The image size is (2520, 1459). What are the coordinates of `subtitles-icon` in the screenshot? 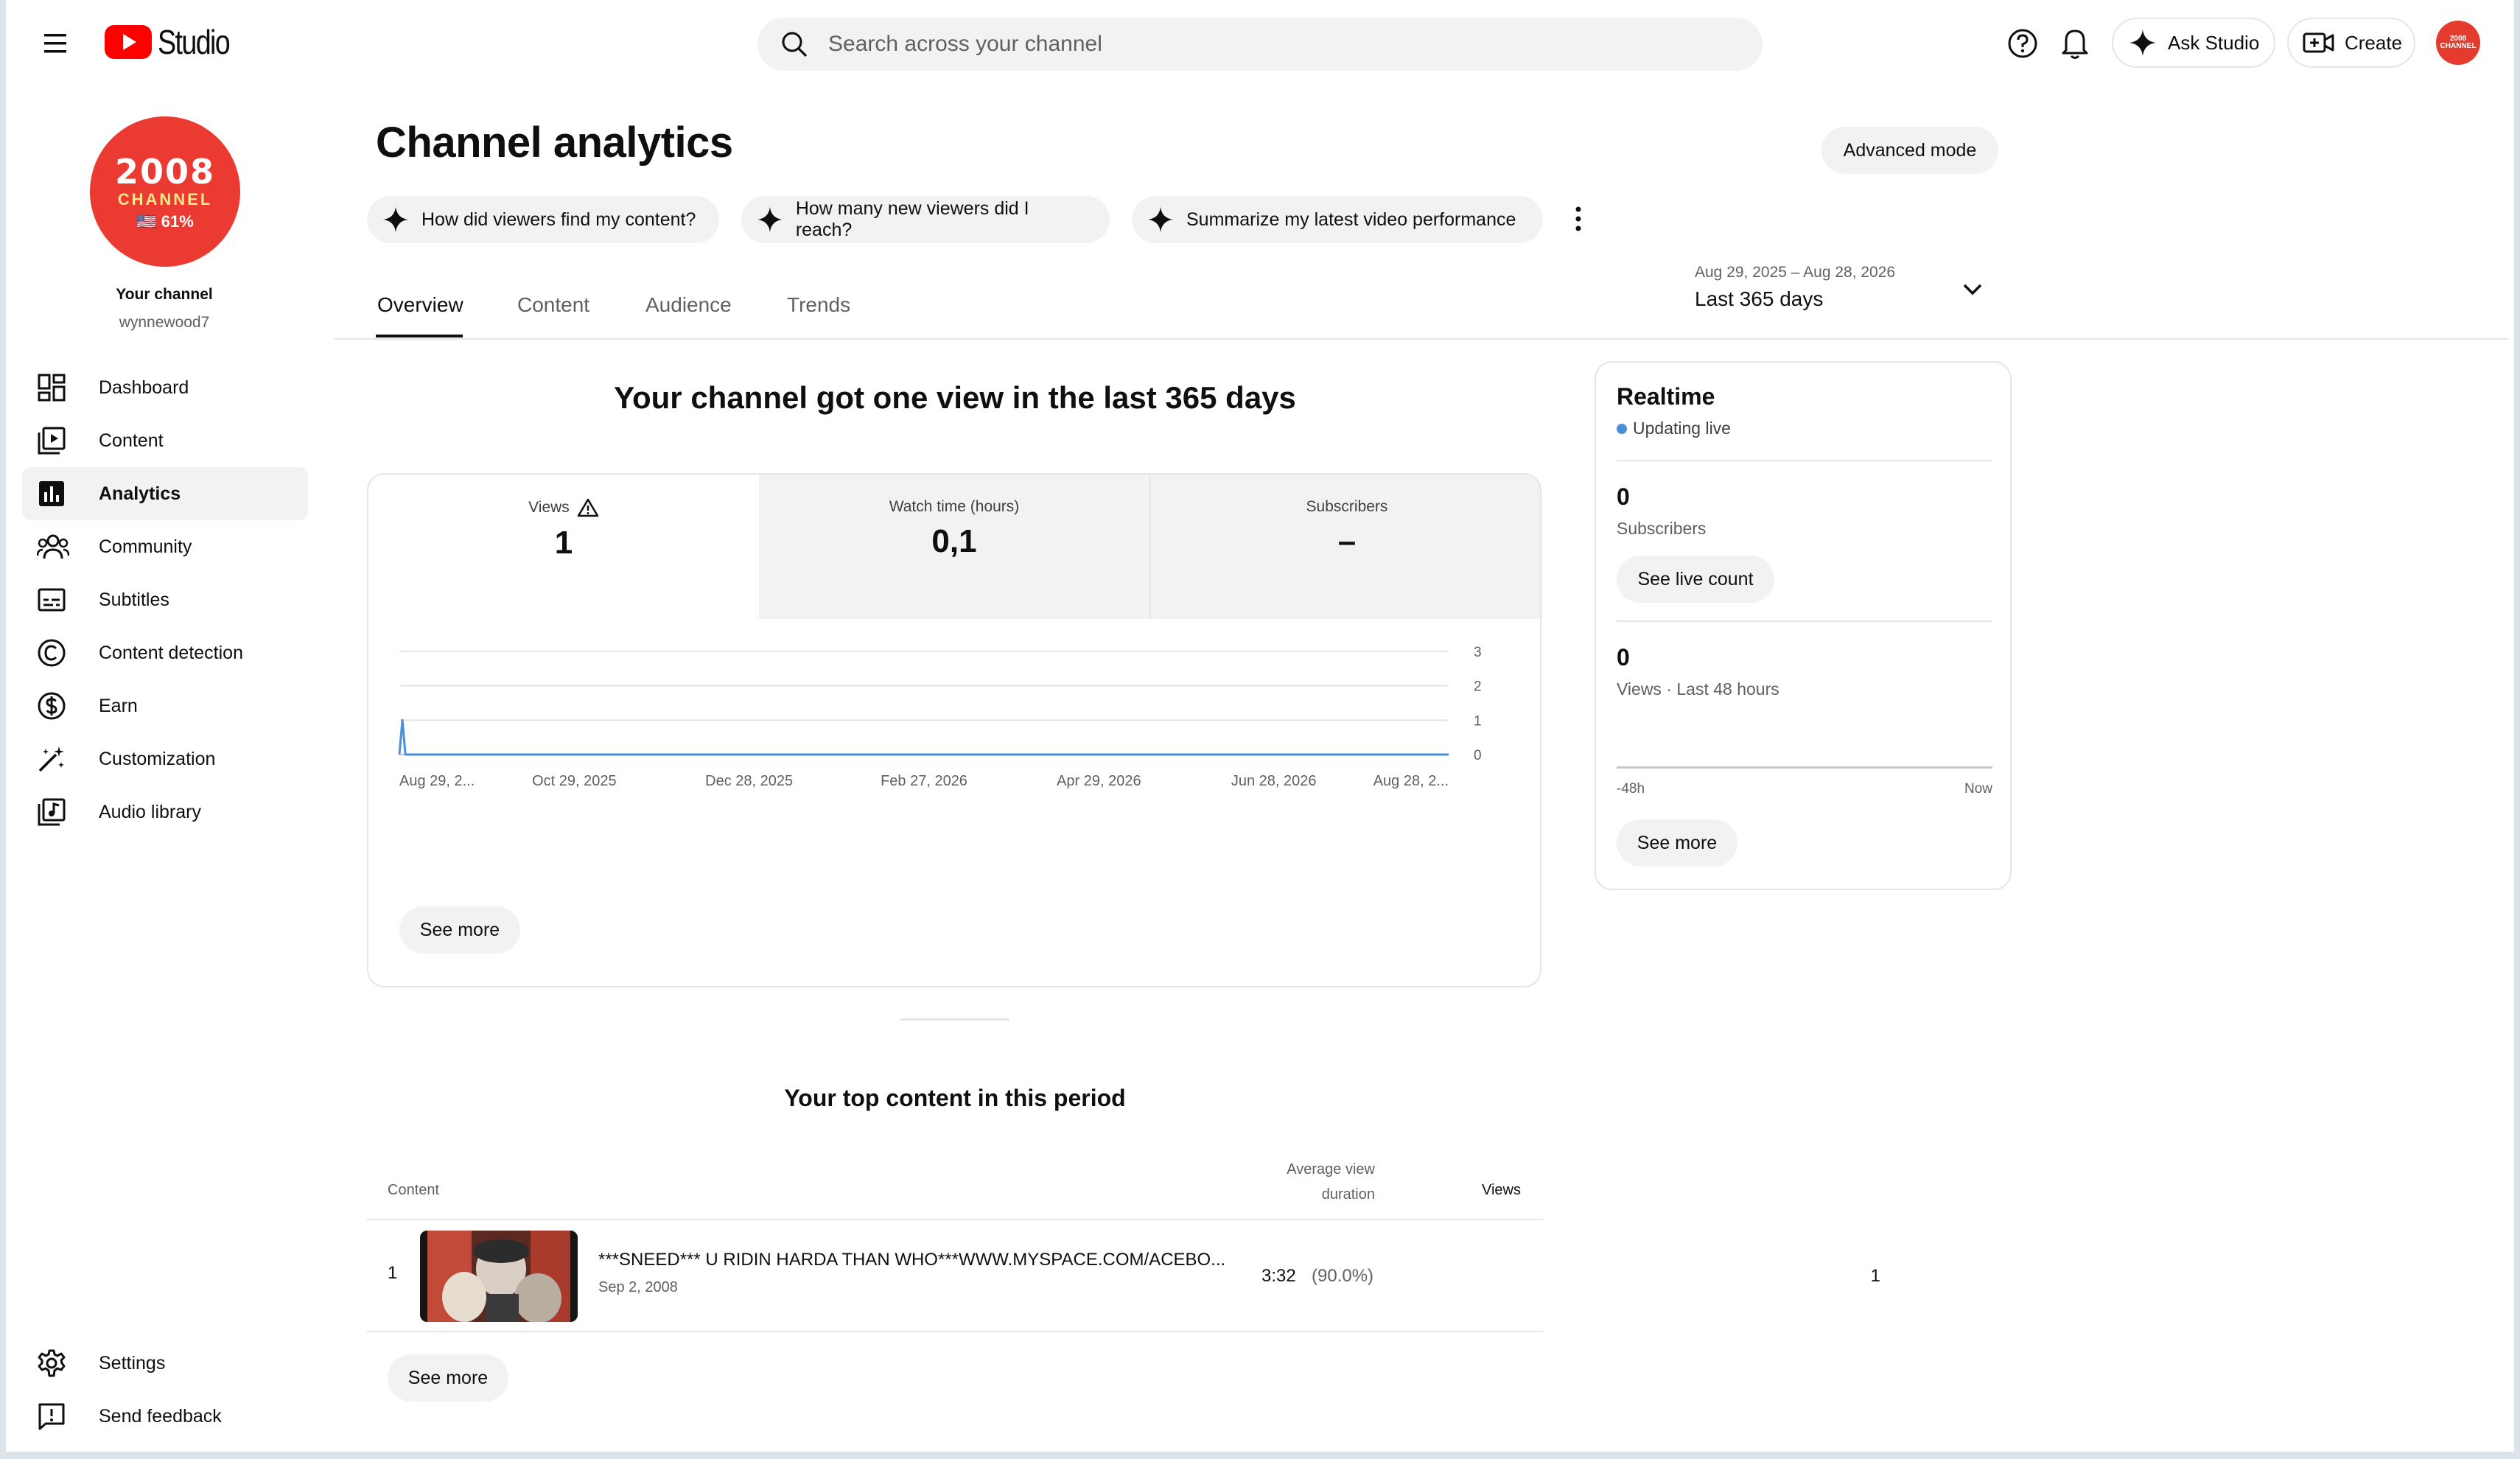 It's located at (52, 600).